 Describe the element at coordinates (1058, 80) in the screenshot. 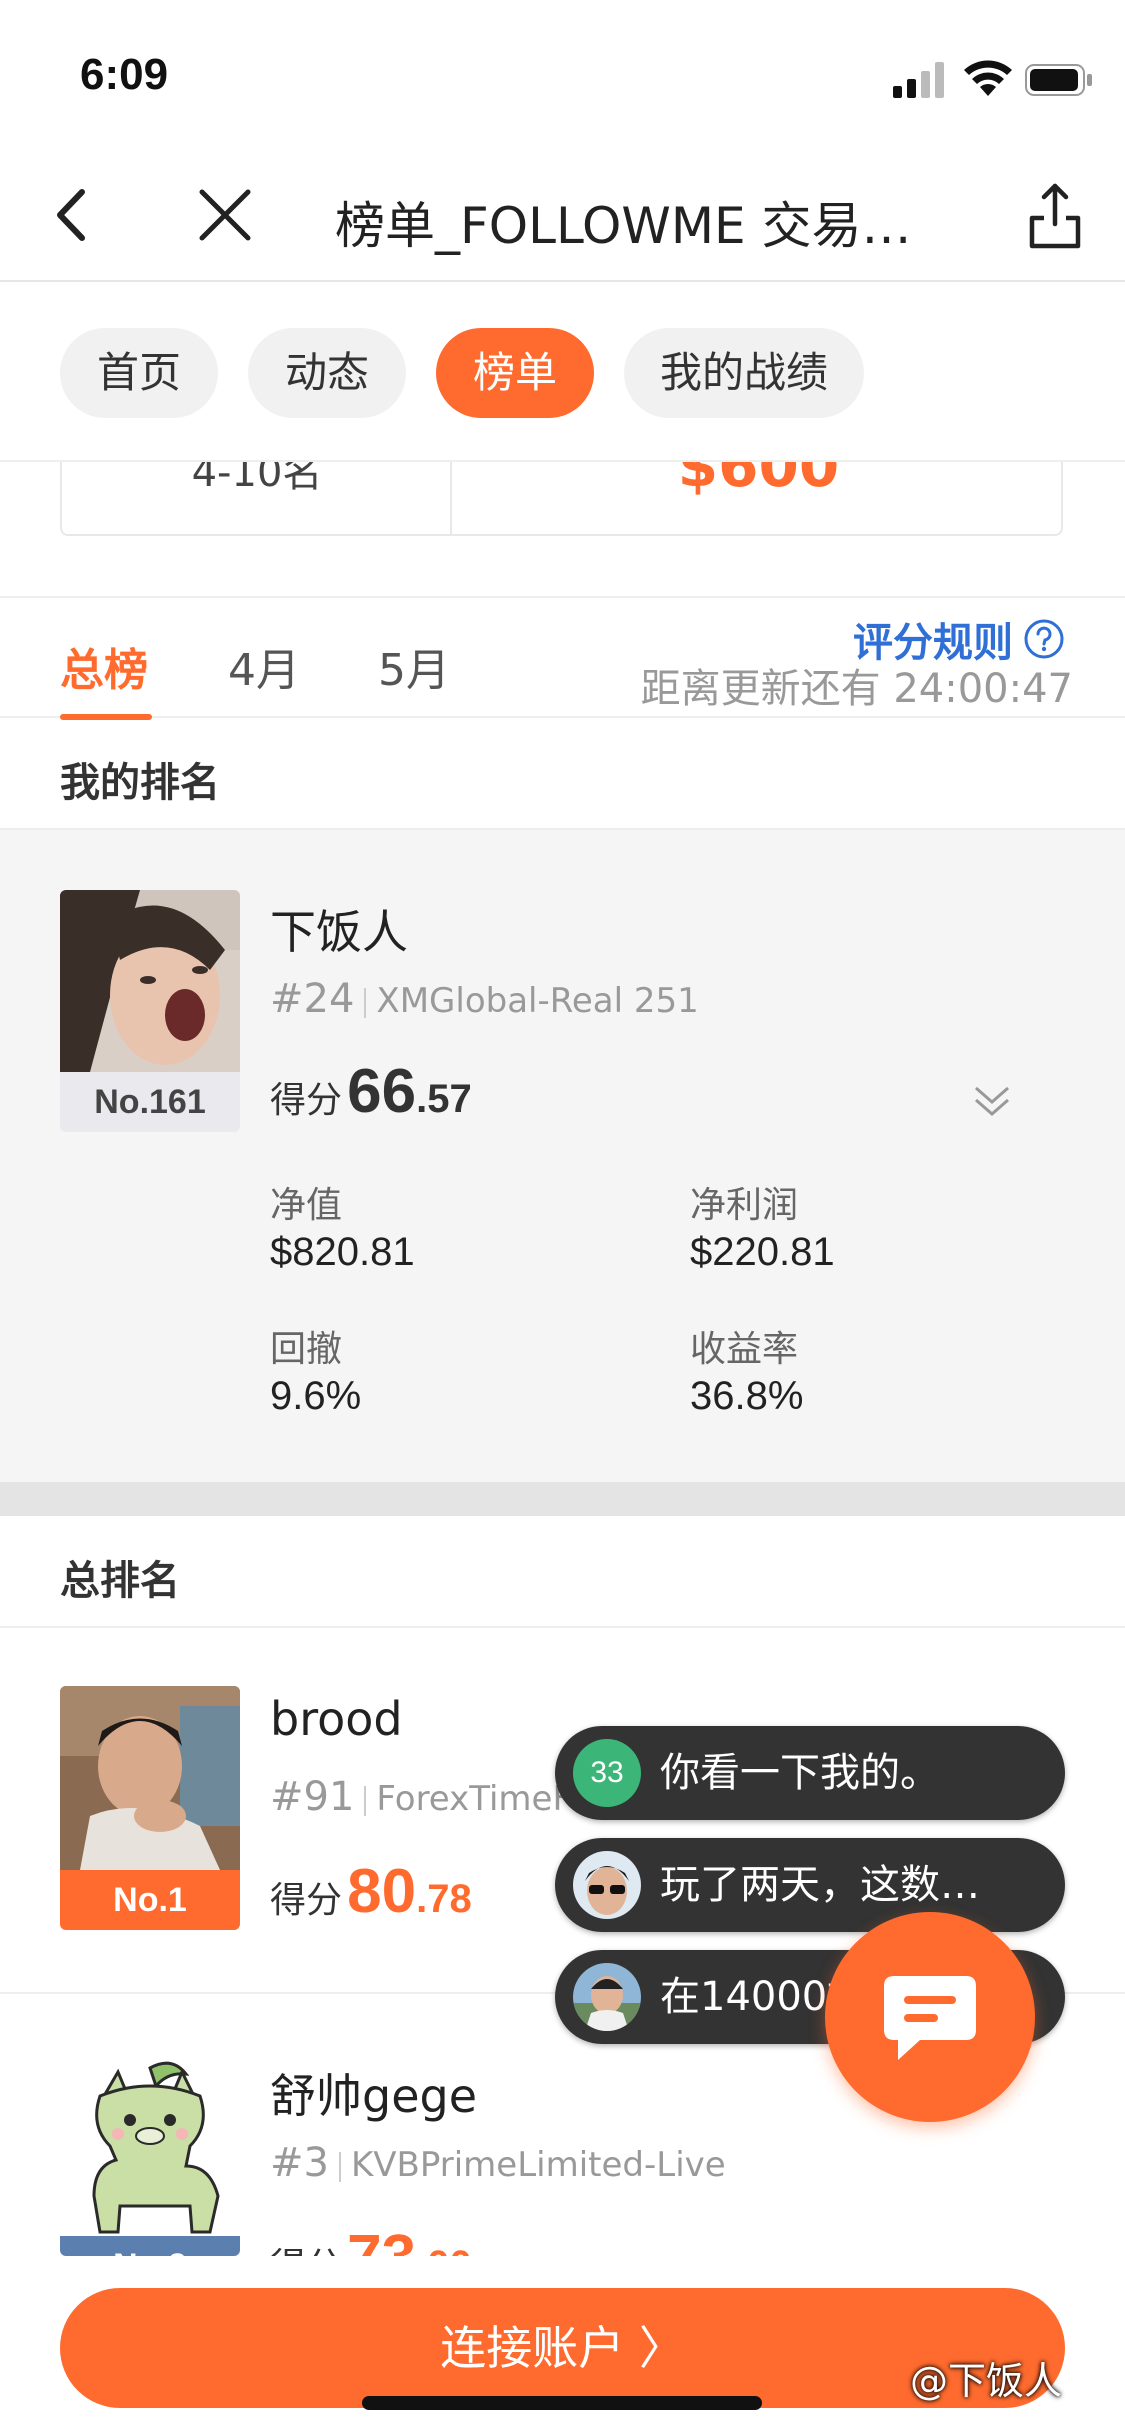

I see `battery-icon` at that location.